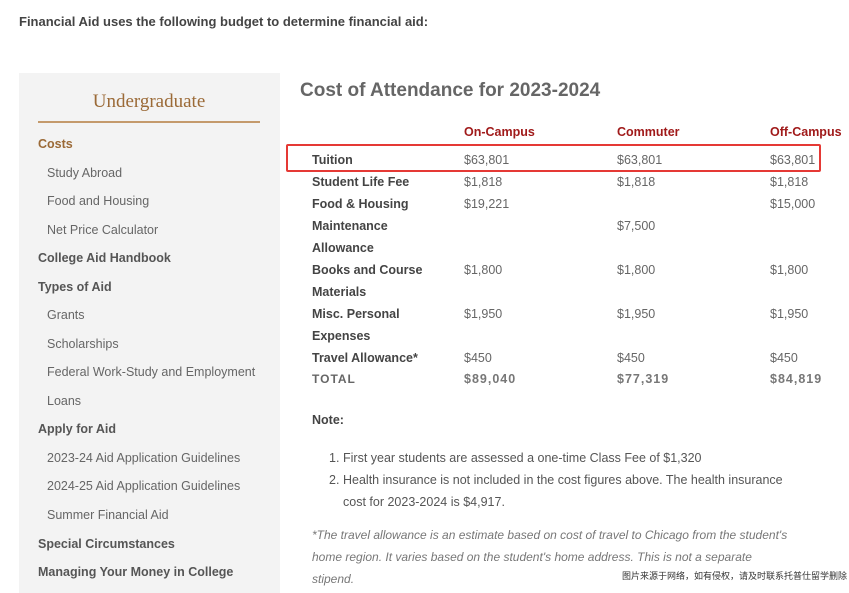 The height and width of the screenshot is (593, 849). Describe the element at coordinates (356, 314) in the screenshot. I see `row-label-misc: Misc. Personal` at that location.